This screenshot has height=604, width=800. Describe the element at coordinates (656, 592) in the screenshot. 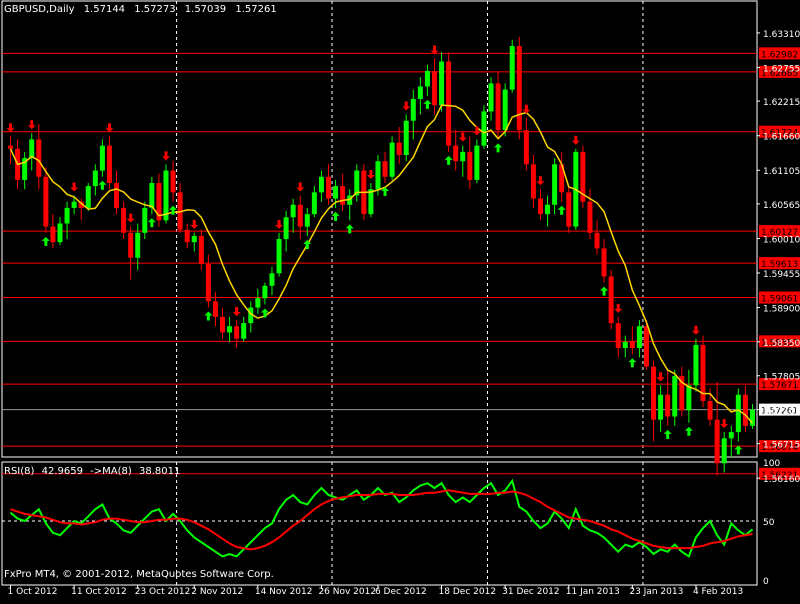

I see `time-tick-label-10: 23 Jan 2013` at that location.